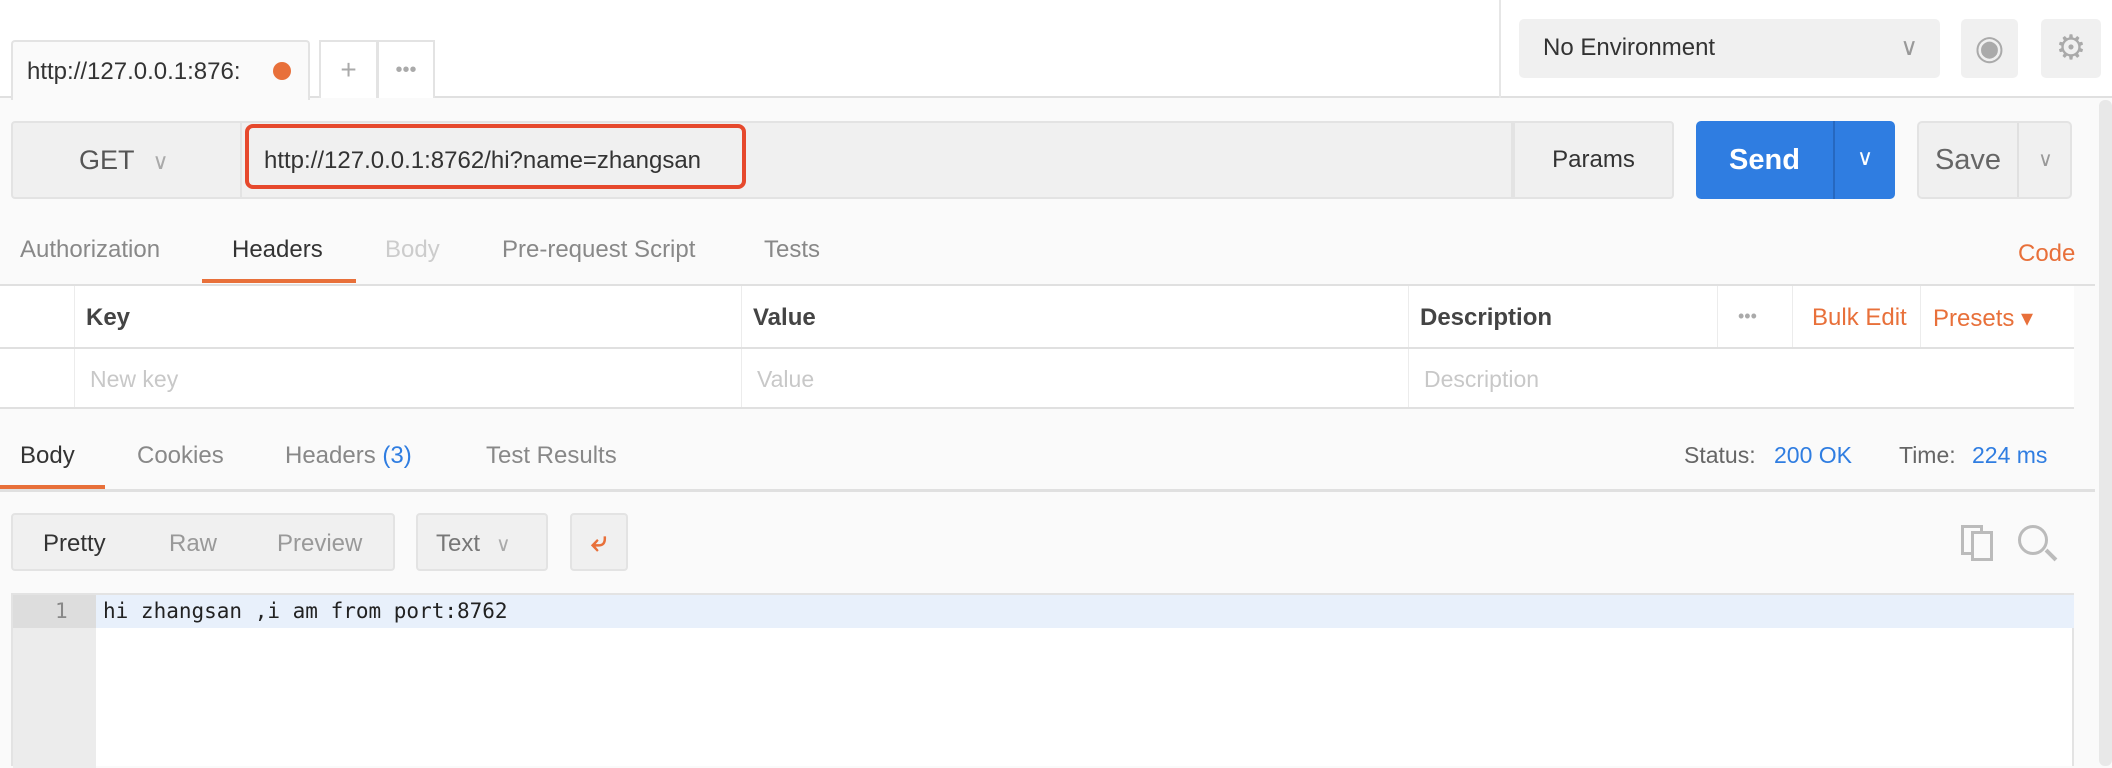 The width and height of the screenshot is (2112, 768). What do you see at coordinates (134, 379) in the screenshot?
I see `new-key-input: New key` at bounding box center [134, 379].